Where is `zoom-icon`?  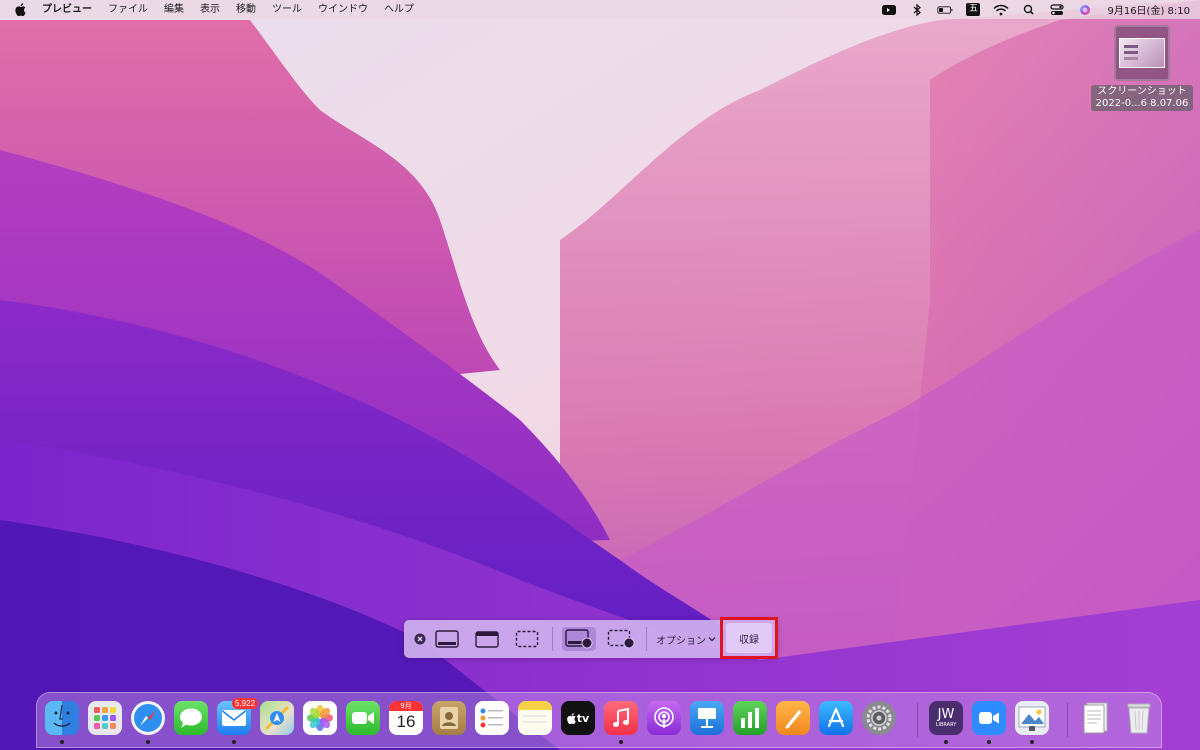
zoom-icon is located at coordinates (989, 718).